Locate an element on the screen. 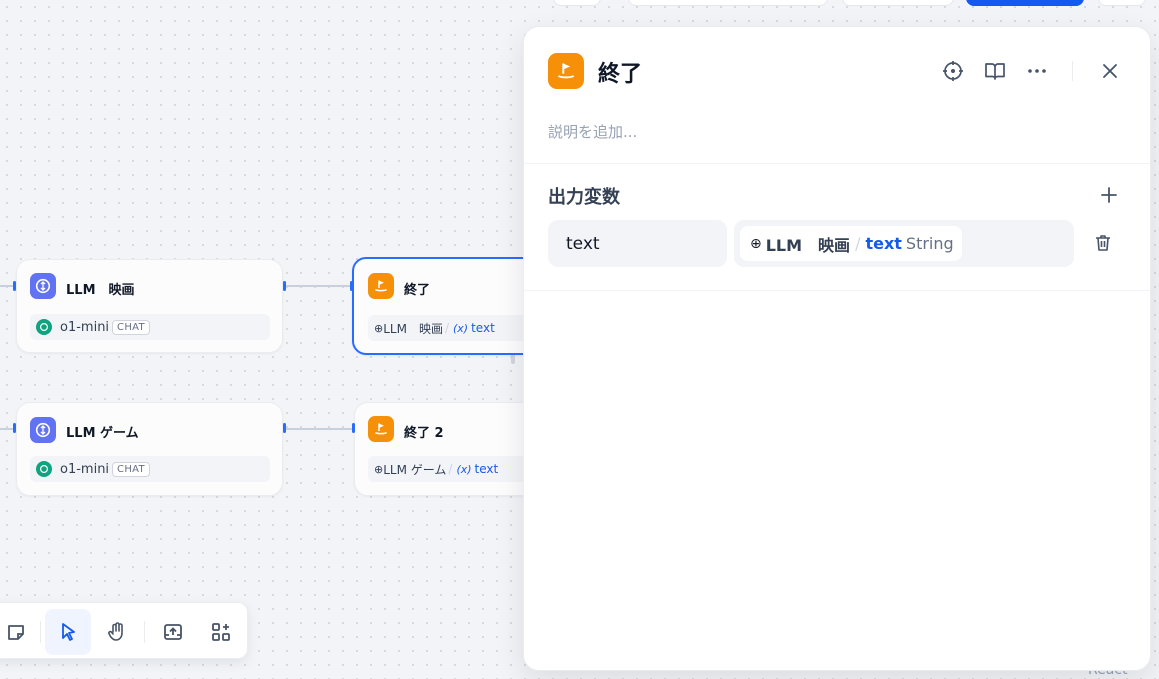 The width and height of the screenshot is (1159, 679). organize-blocks-button is located at coordinates (221, 632).